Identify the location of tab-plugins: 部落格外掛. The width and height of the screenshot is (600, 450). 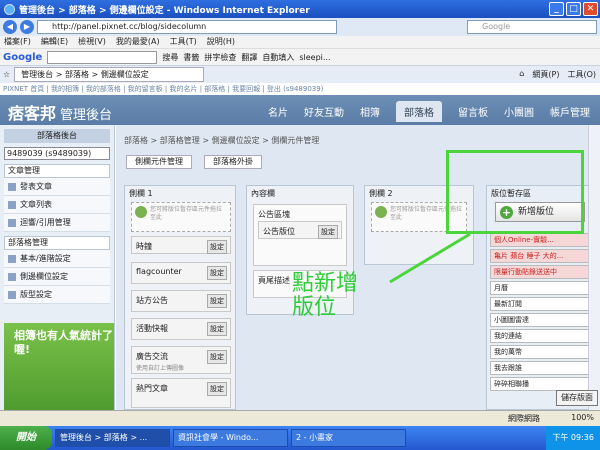
(233, 162).